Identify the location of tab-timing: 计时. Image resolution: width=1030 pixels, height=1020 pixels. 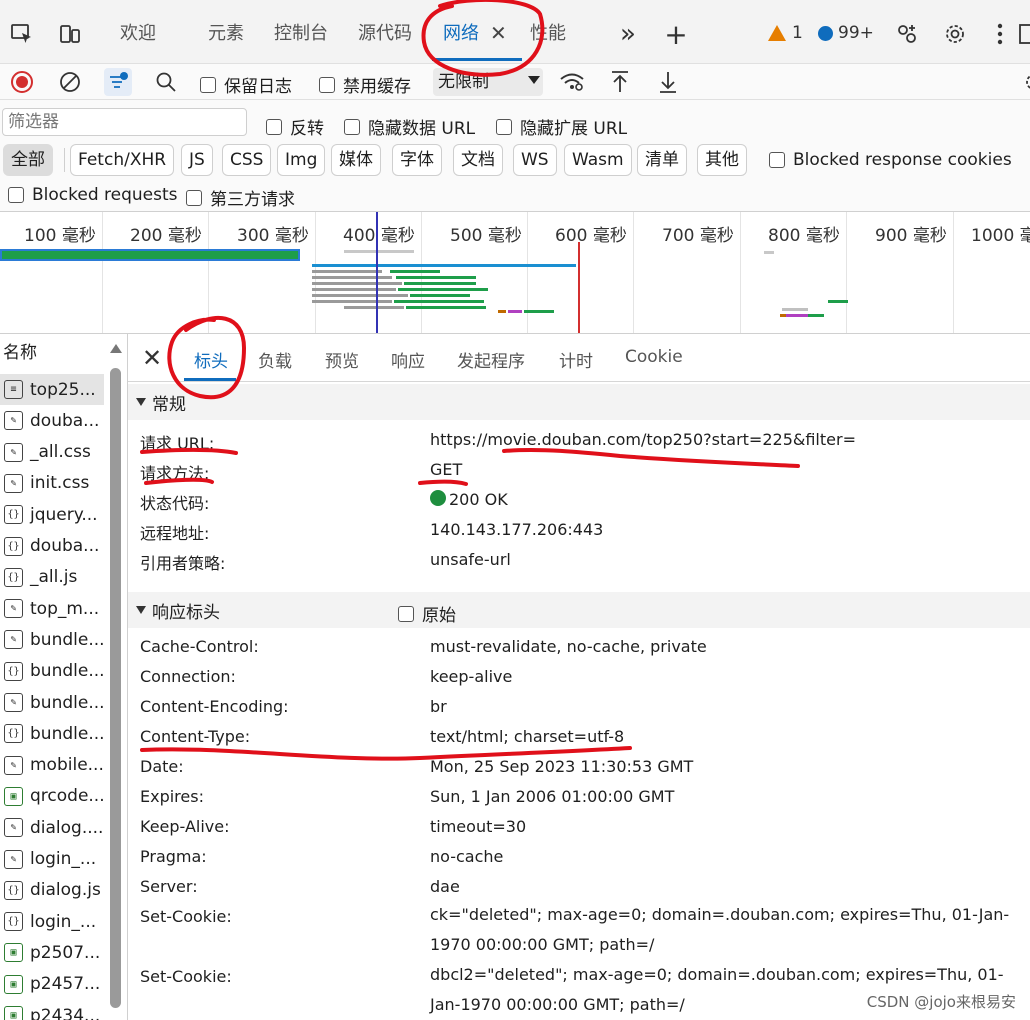
(576, 359).